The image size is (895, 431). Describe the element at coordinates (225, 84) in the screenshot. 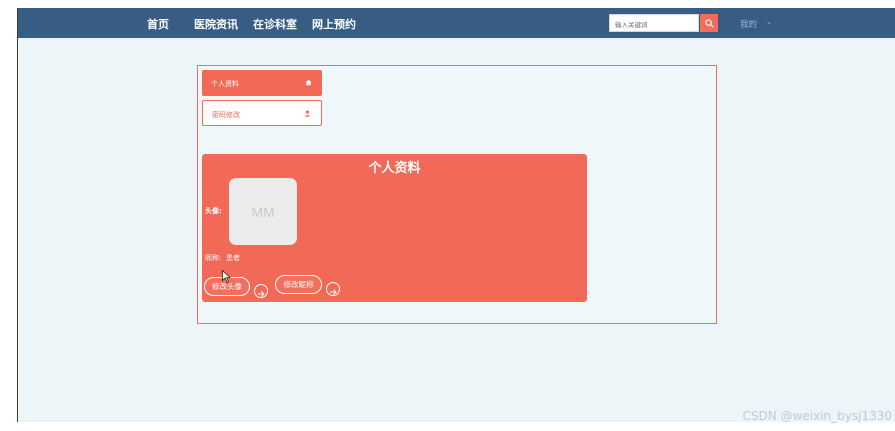

I see `sidebar-item-label: 个人资料` at that location.